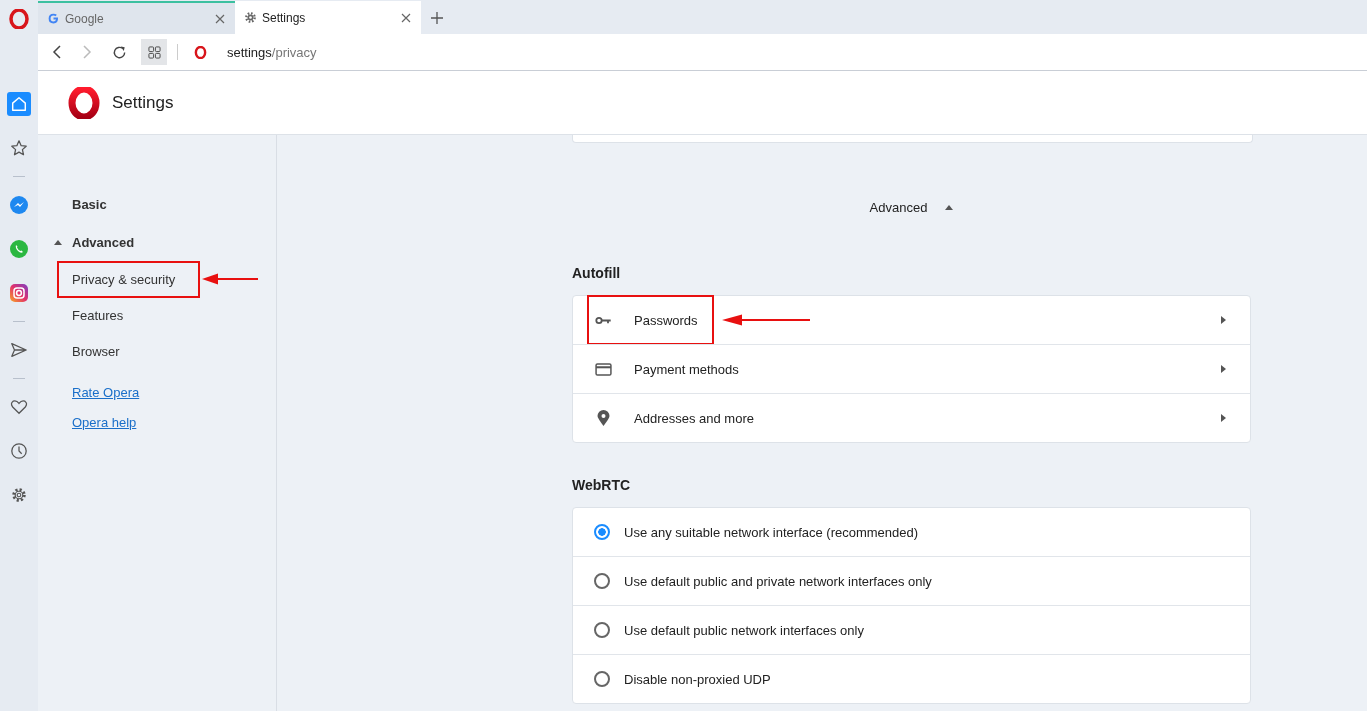  I want to click on row-label: Passwords, so click(666, 320).